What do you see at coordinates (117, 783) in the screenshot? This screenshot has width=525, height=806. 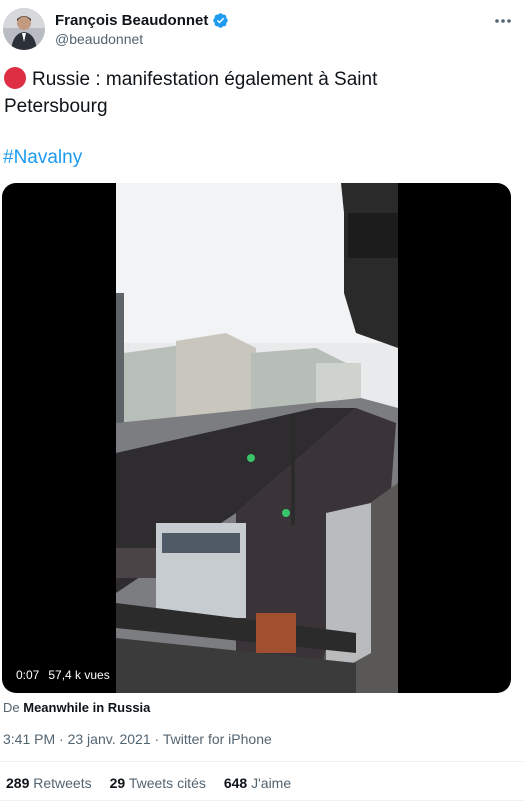 I see `quotes-count: 29` at bounding box center [117, 783].